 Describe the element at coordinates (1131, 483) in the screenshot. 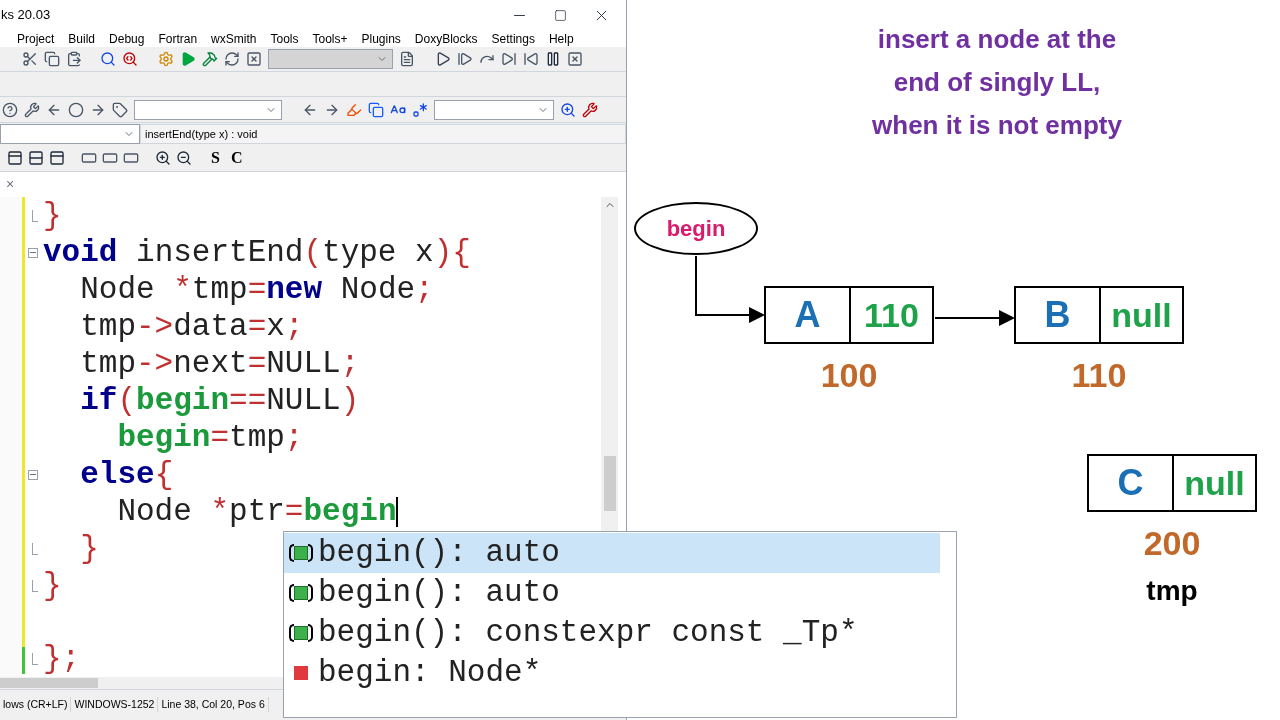

I see `node-data: C` at that location.